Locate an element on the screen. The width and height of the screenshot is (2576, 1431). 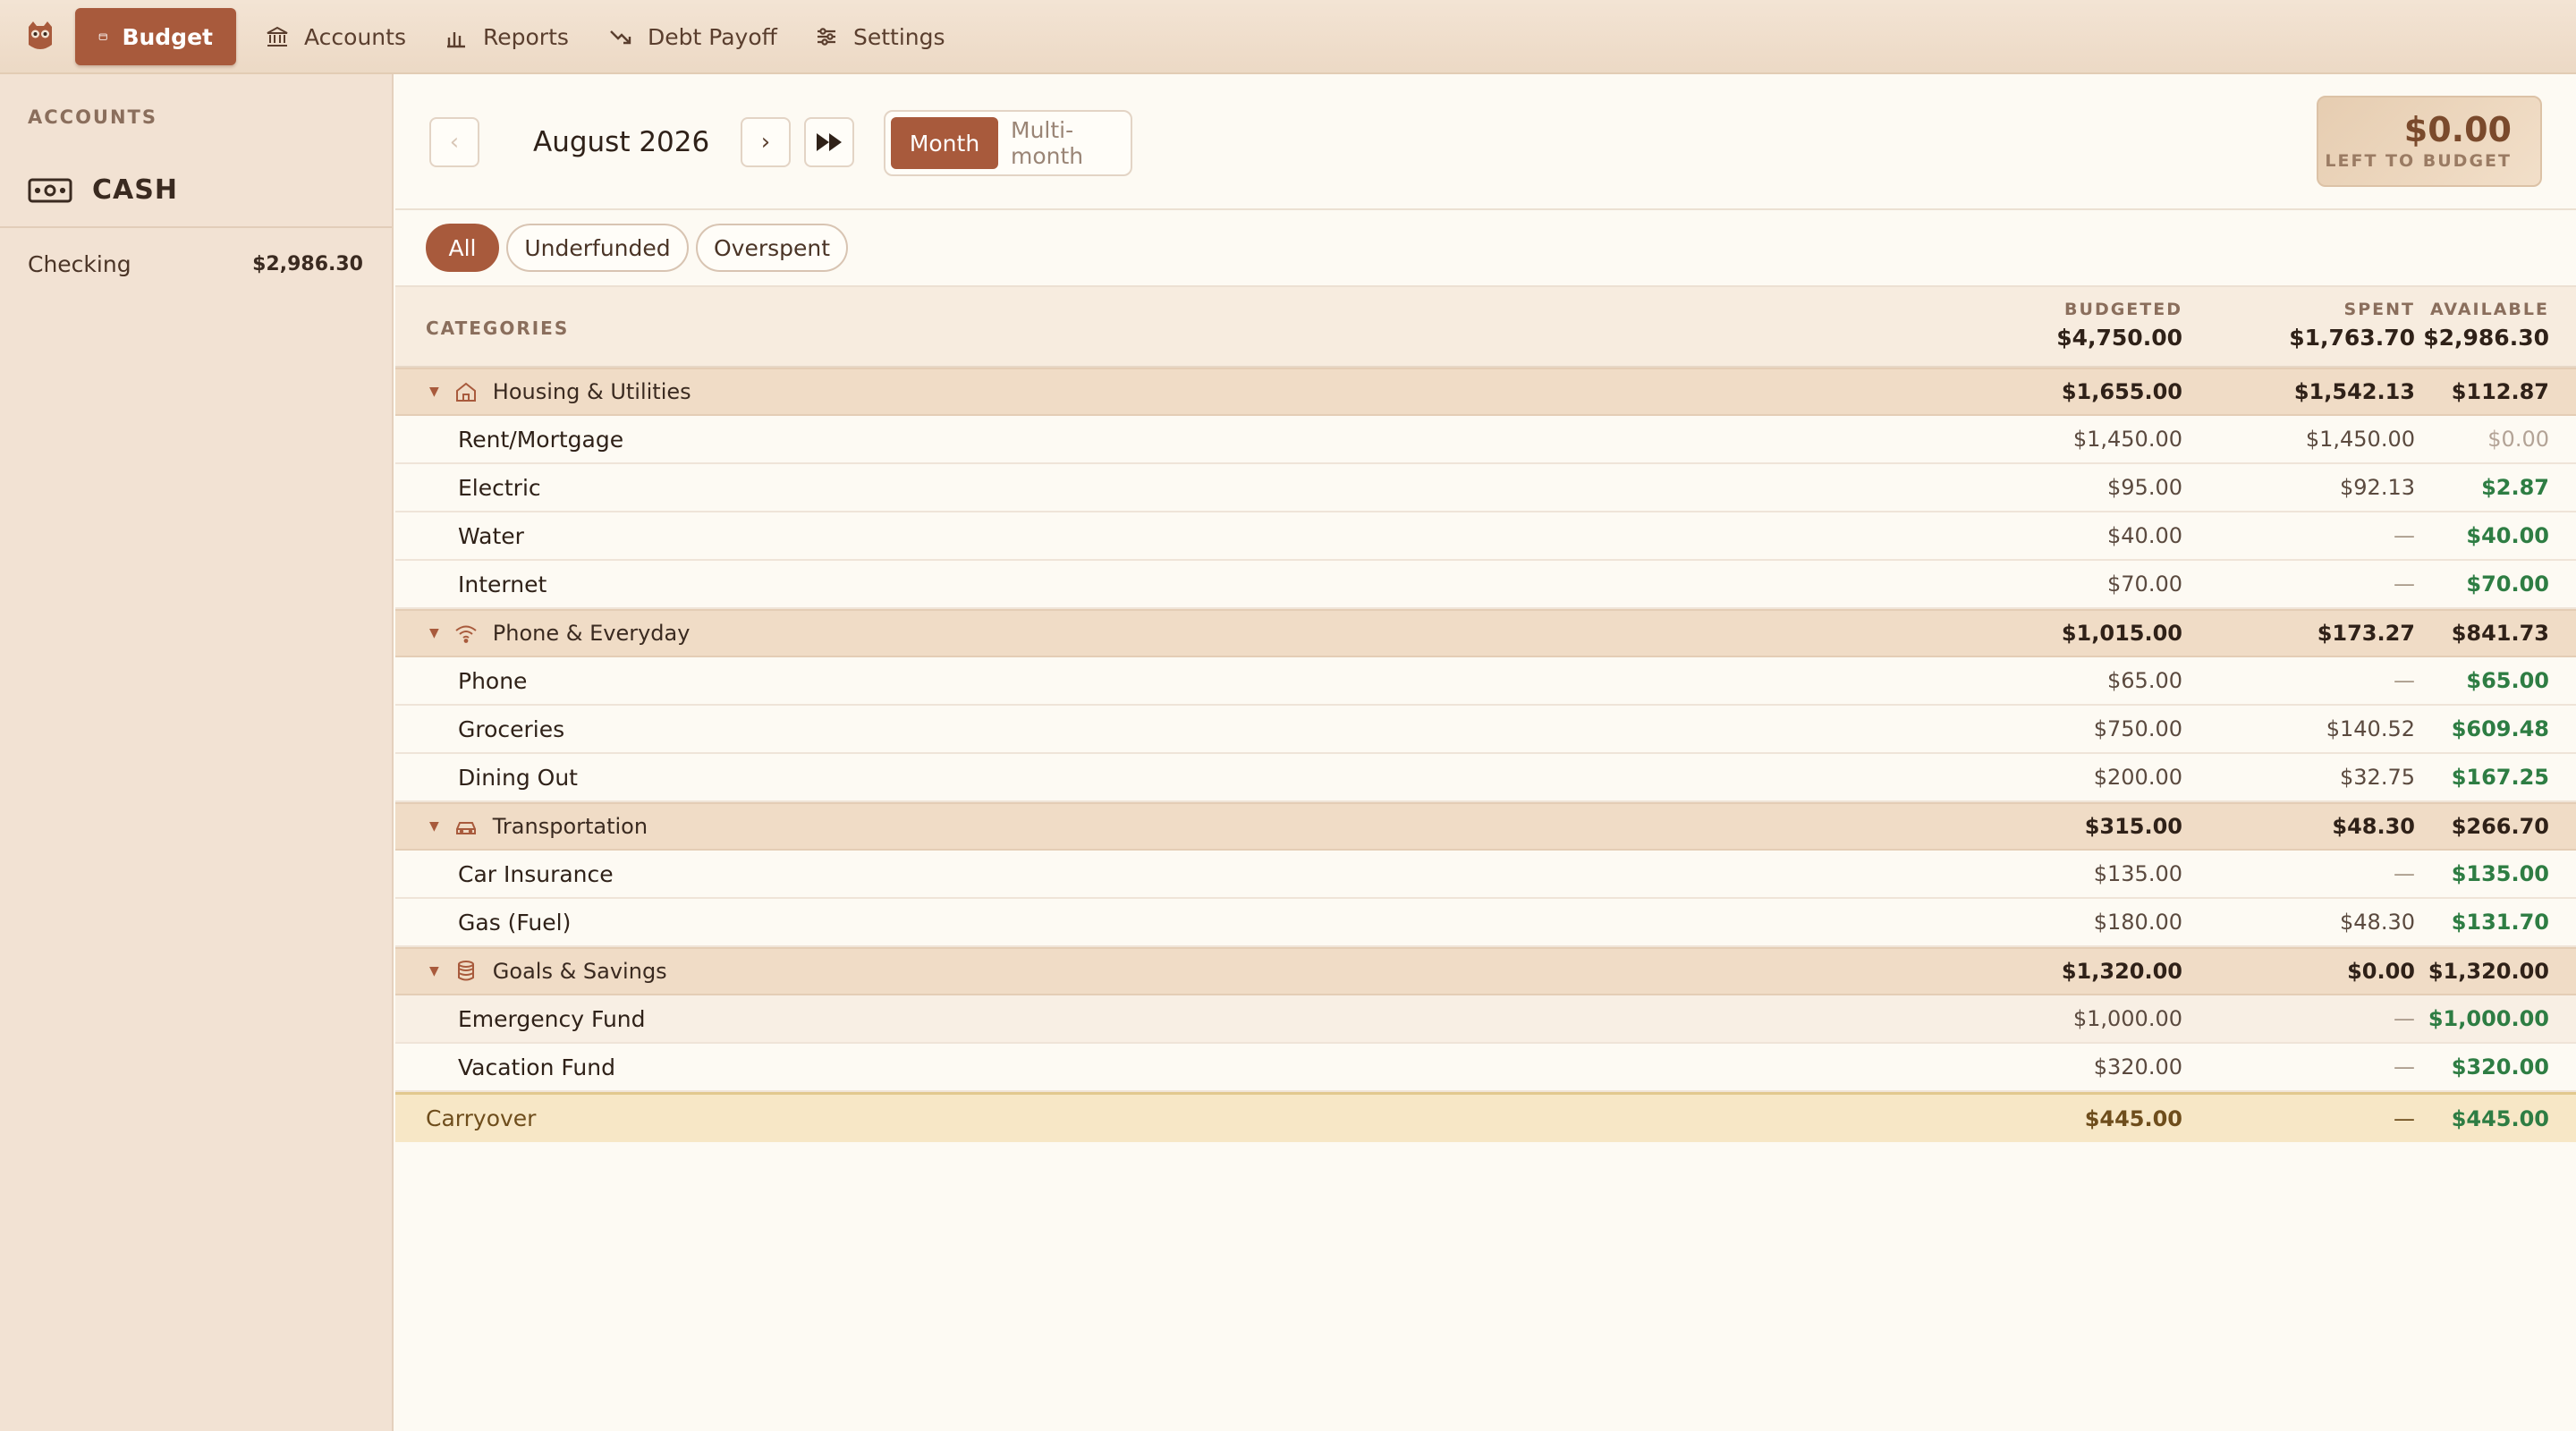
category-budgeted: $70.00 is located at coordinates (2144, 584).